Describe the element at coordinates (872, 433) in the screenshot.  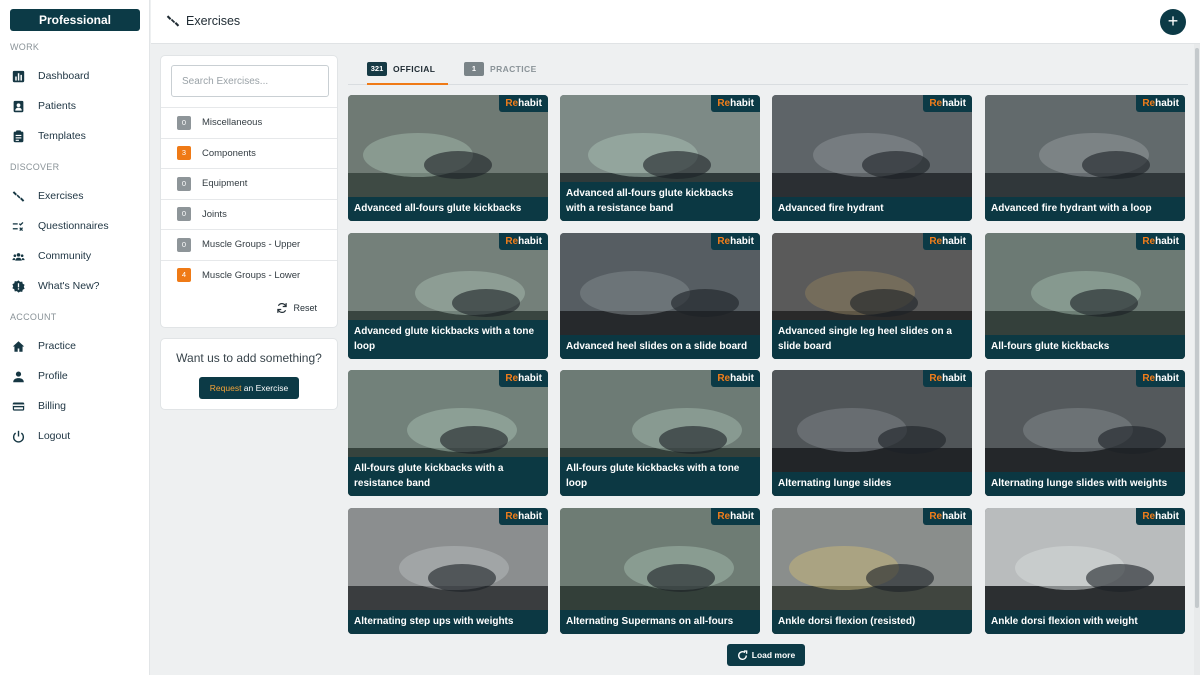
I see `exercise-card: Rehabit Alternating lunge slides` at that location.